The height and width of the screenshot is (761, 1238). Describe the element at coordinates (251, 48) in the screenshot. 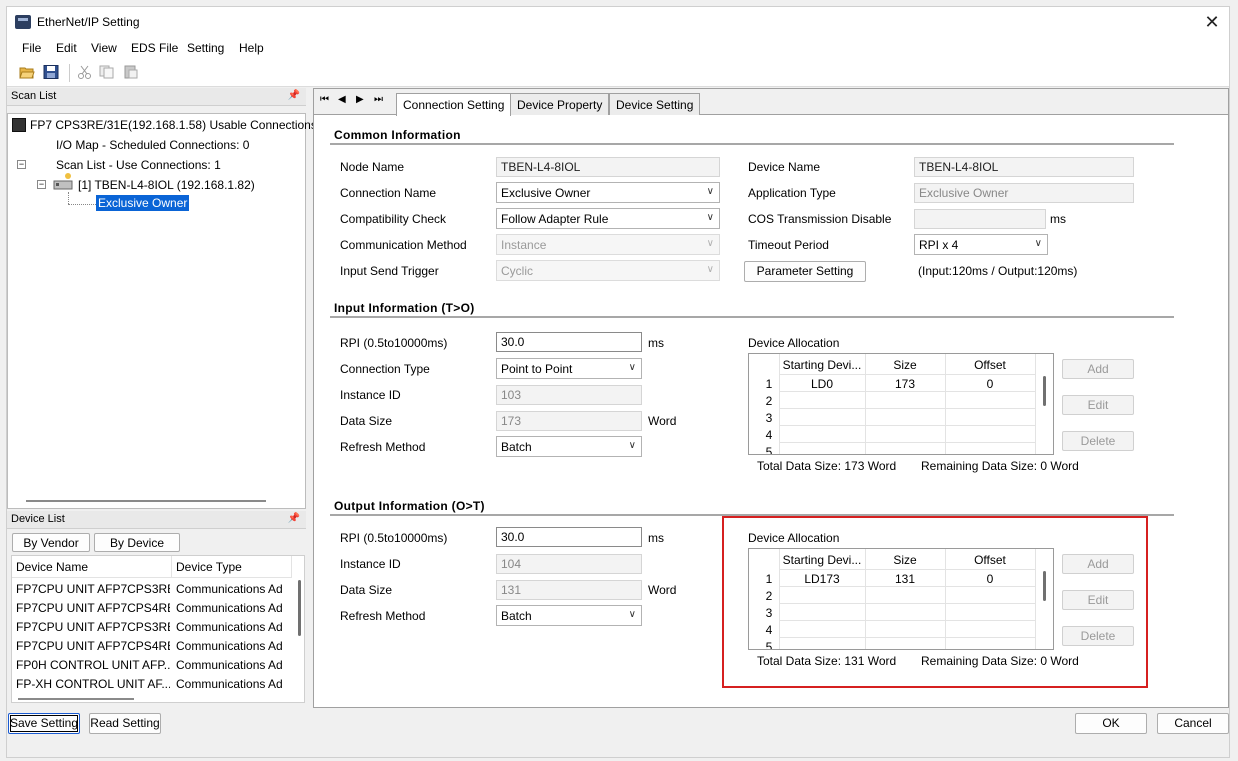

I see `menu-help: Help` at that location.